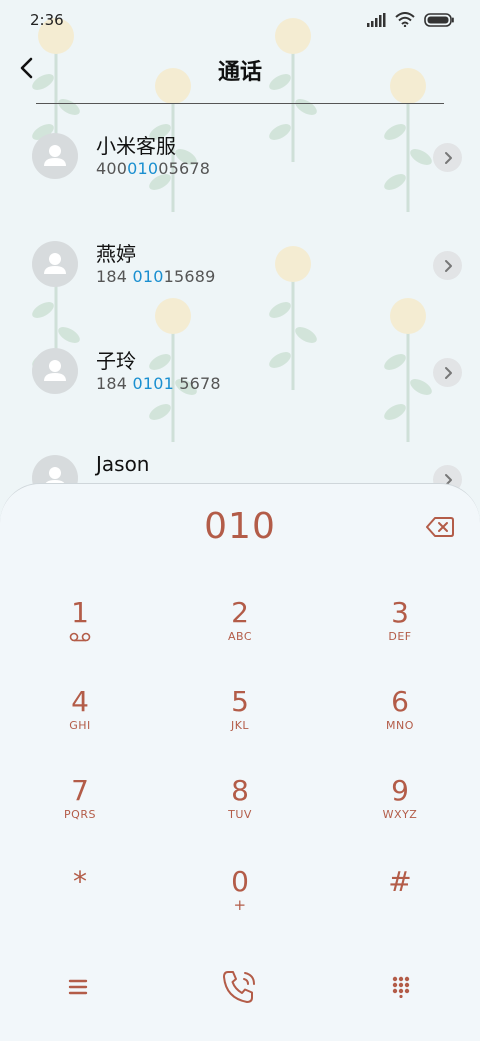 The height and width of the screenshot is (1041, 480). What do you see at coordinates (123, 464) in the screenshot?
I see `contact-name: Jason` at bounding box center [123, 464].